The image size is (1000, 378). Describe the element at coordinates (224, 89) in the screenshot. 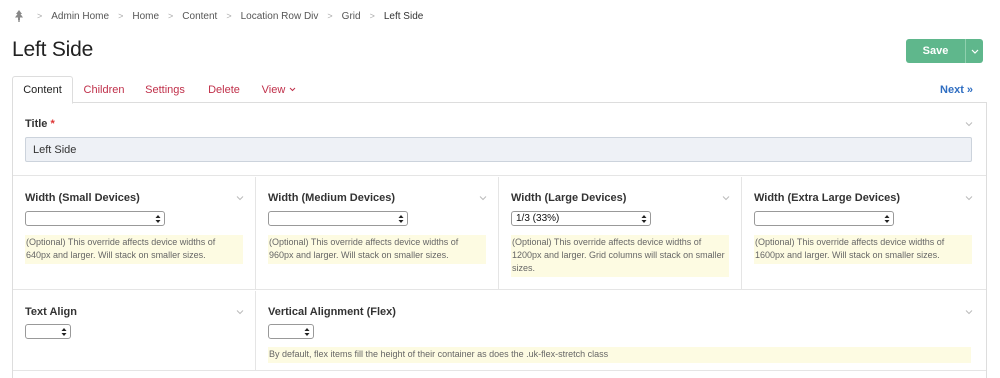

I see `tab-delete: Delete` at that location.